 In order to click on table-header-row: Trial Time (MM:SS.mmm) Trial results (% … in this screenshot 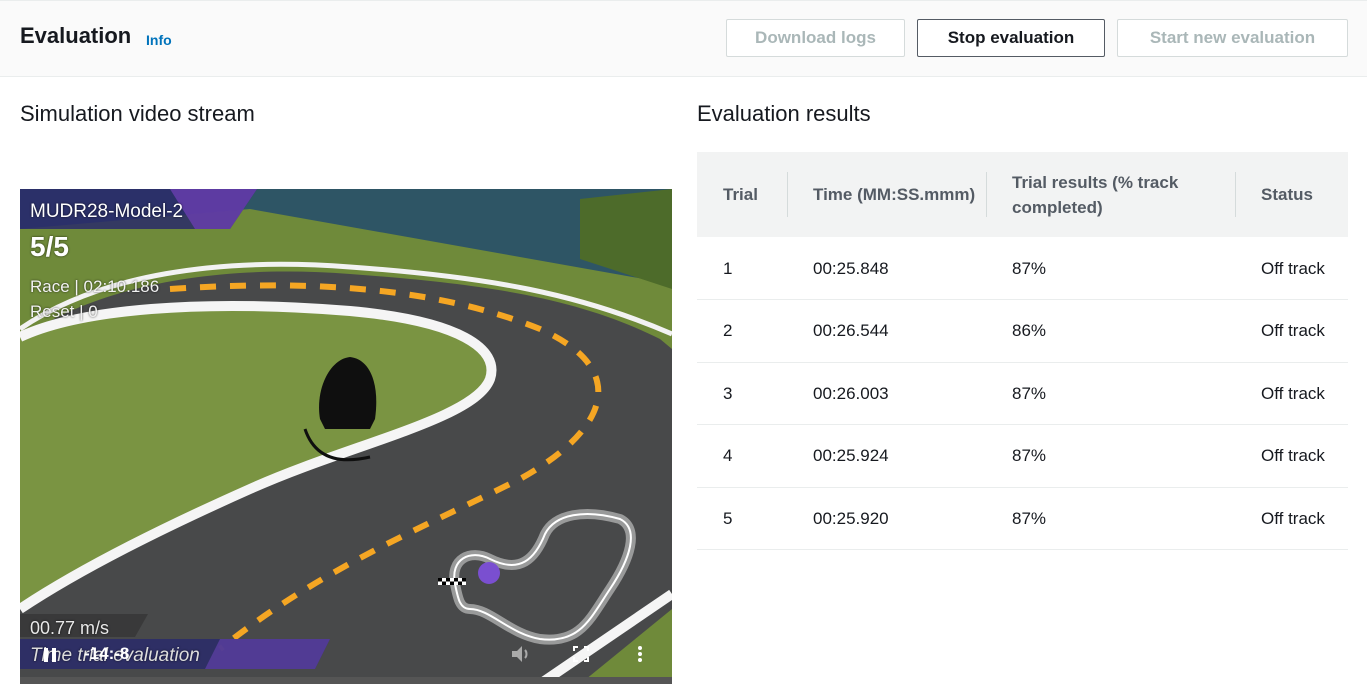, I will do `click(1022, 194)`.